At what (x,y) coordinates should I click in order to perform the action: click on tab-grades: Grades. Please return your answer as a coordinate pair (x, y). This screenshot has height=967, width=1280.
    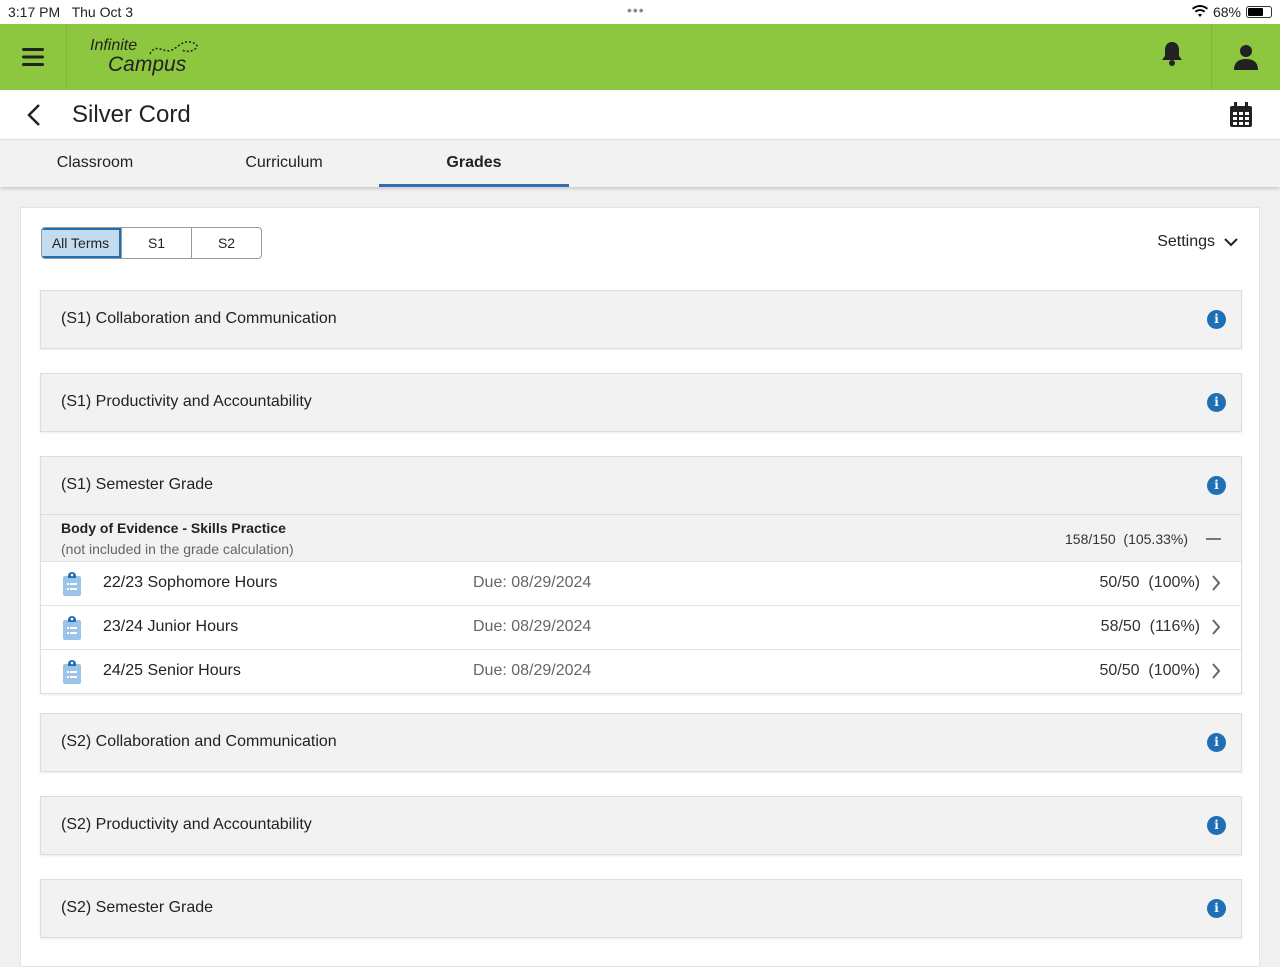
    Looking at the image, I should click on (474, 164).